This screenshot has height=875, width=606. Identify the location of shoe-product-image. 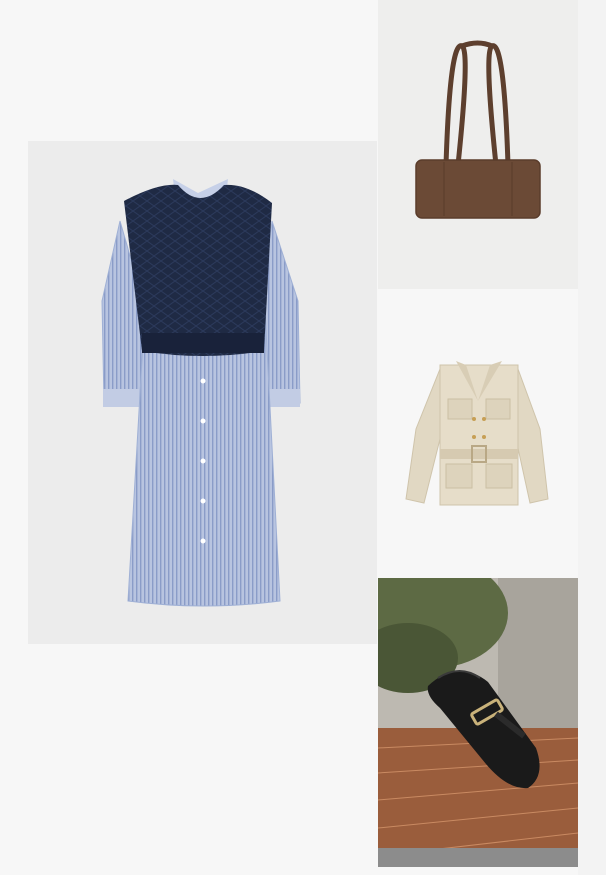
(478, 722).